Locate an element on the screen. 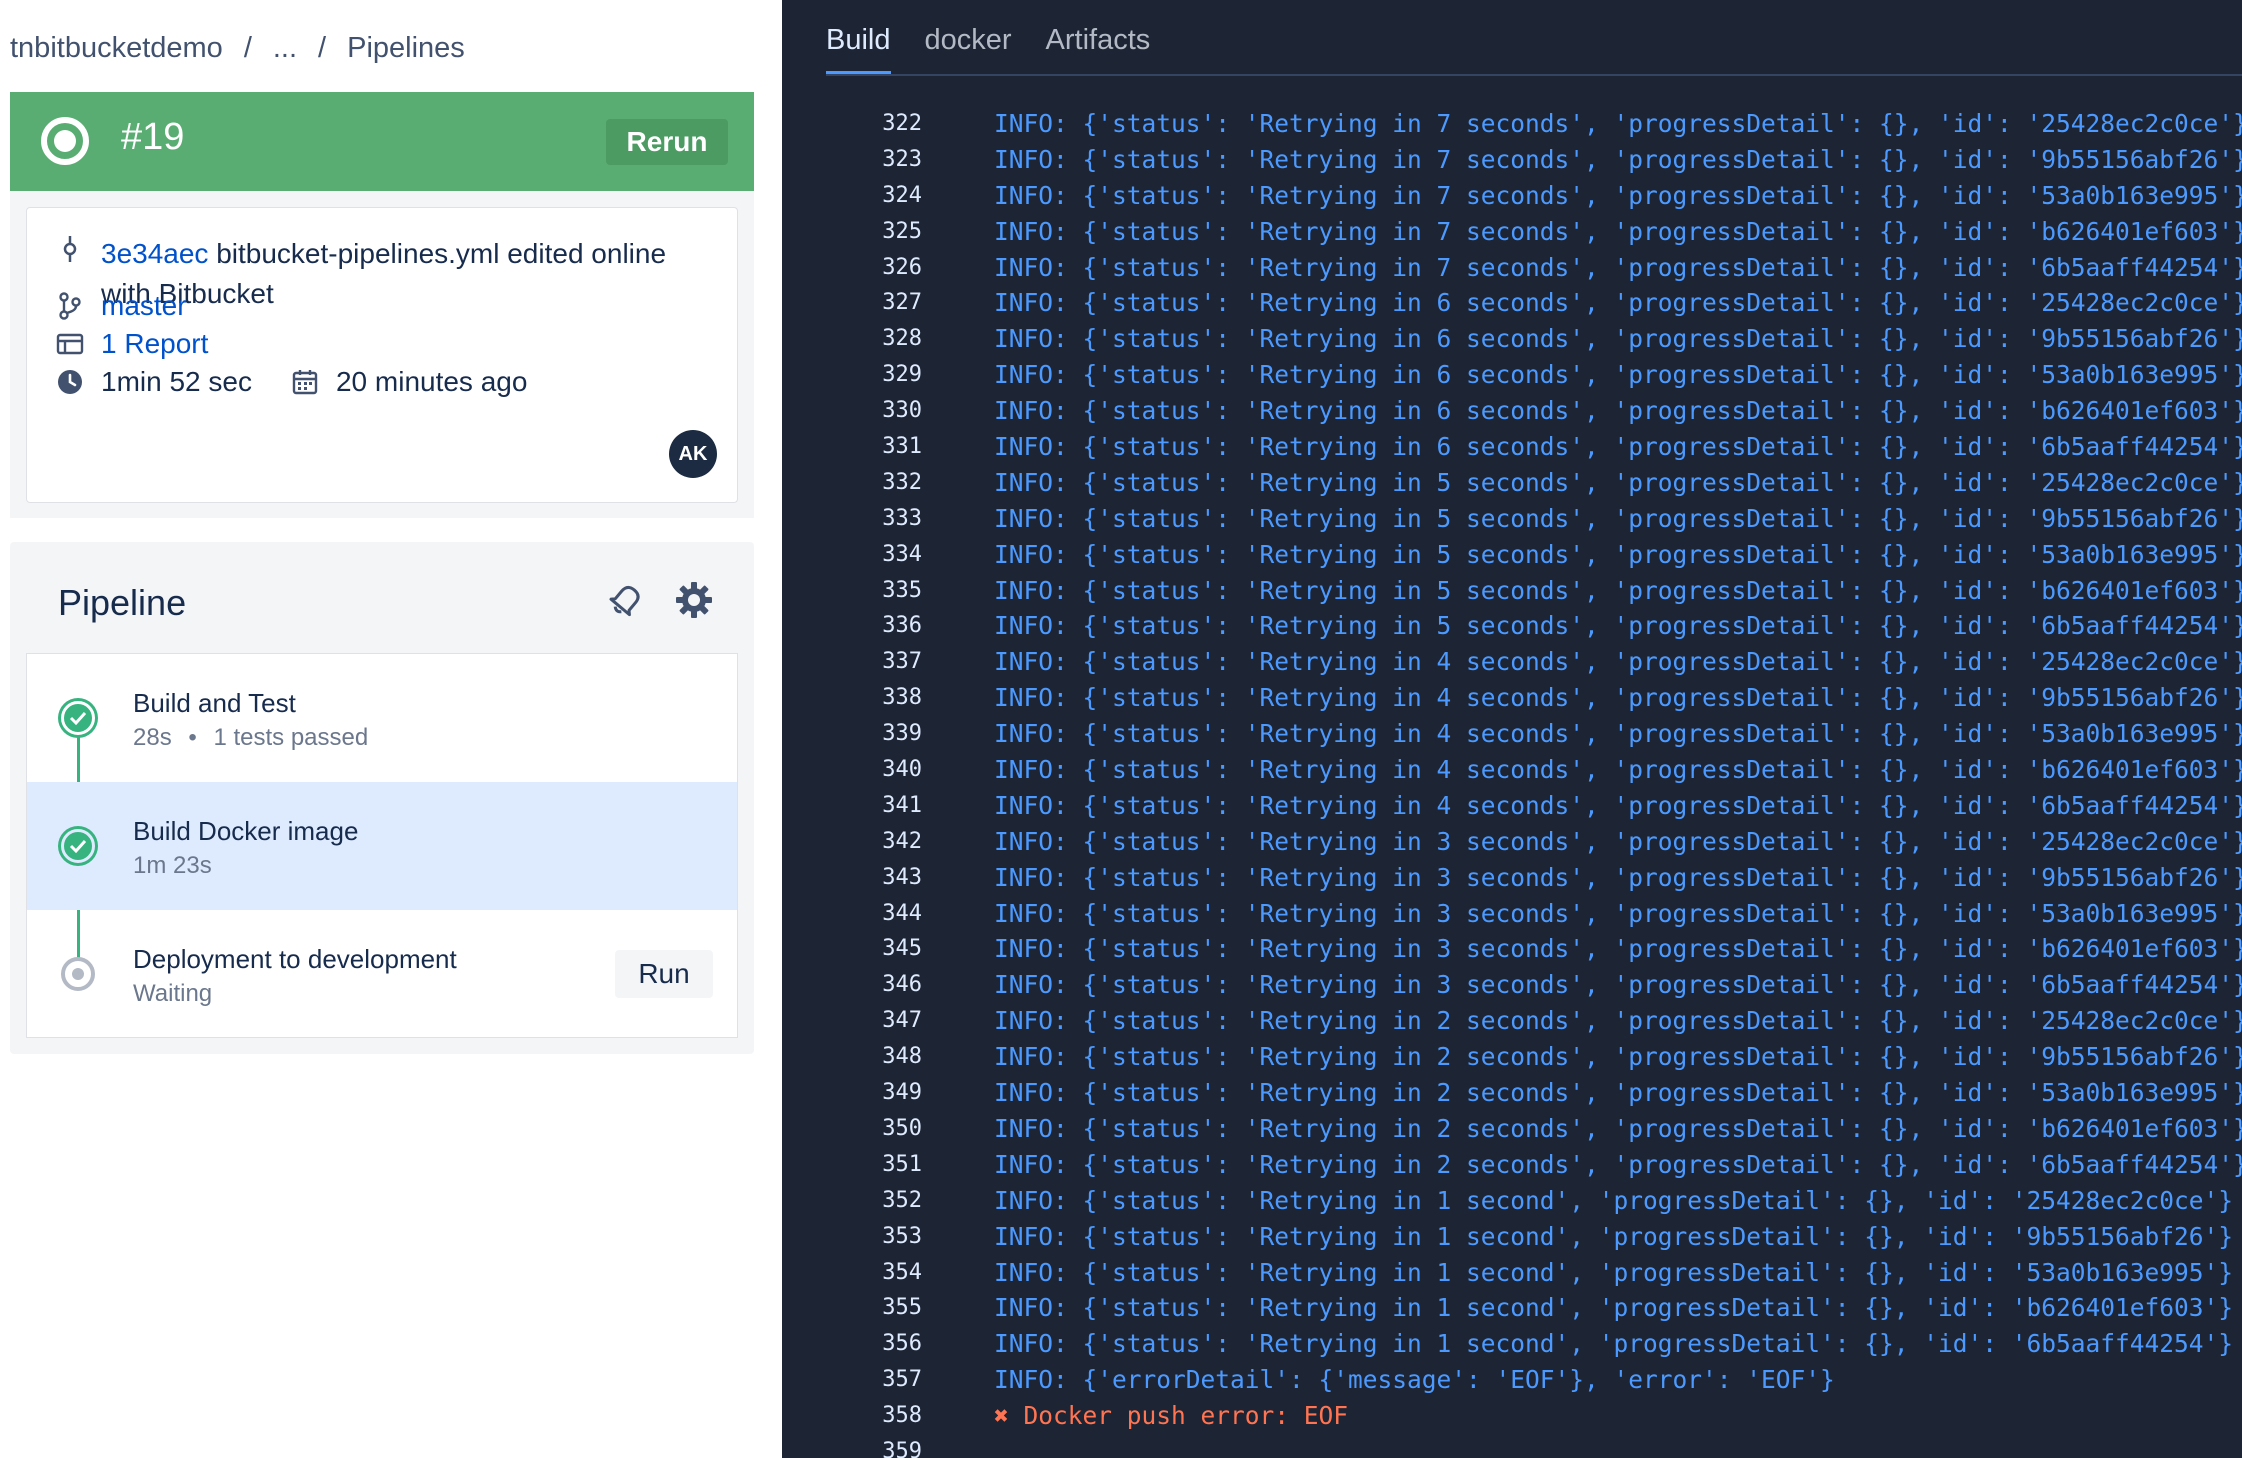 The width and height of the screenshot is (2242, 1458). log-line-number: 336 is located at coordinates (852, 626).